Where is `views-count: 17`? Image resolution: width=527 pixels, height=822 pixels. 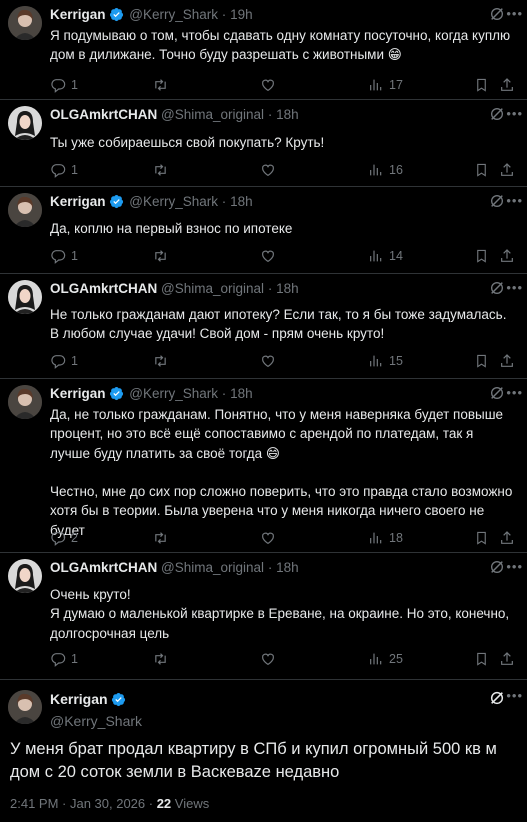
views-count: 17 is located at coordinates (396, 85).